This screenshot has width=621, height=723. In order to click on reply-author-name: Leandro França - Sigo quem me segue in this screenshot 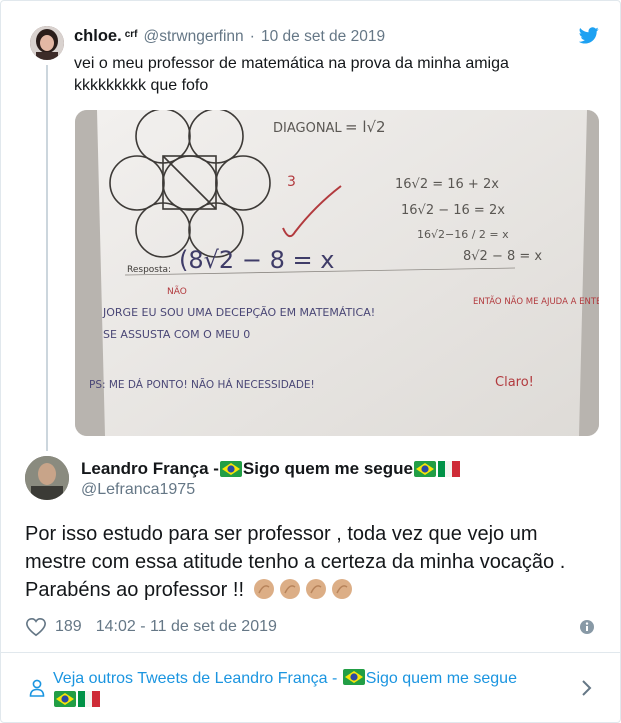, I will do `click(271, 469)`.